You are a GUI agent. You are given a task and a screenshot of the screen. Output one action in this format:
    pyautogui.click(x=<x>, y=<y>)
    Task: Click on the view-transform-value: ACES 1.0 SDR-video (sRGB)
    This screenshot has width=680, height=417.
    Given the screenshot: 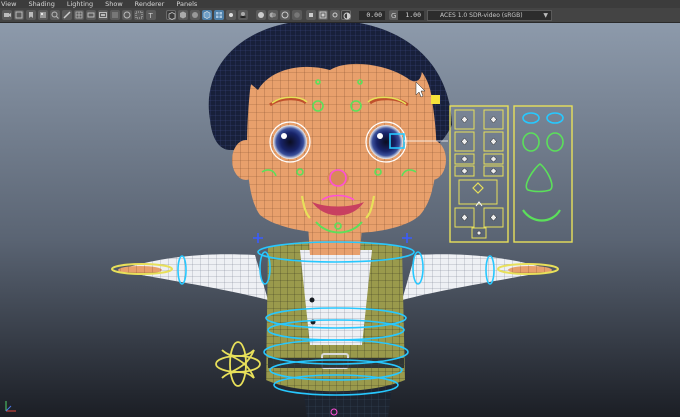 What is the action you would take?
    pyautogui.click(x=481, y=15)
    